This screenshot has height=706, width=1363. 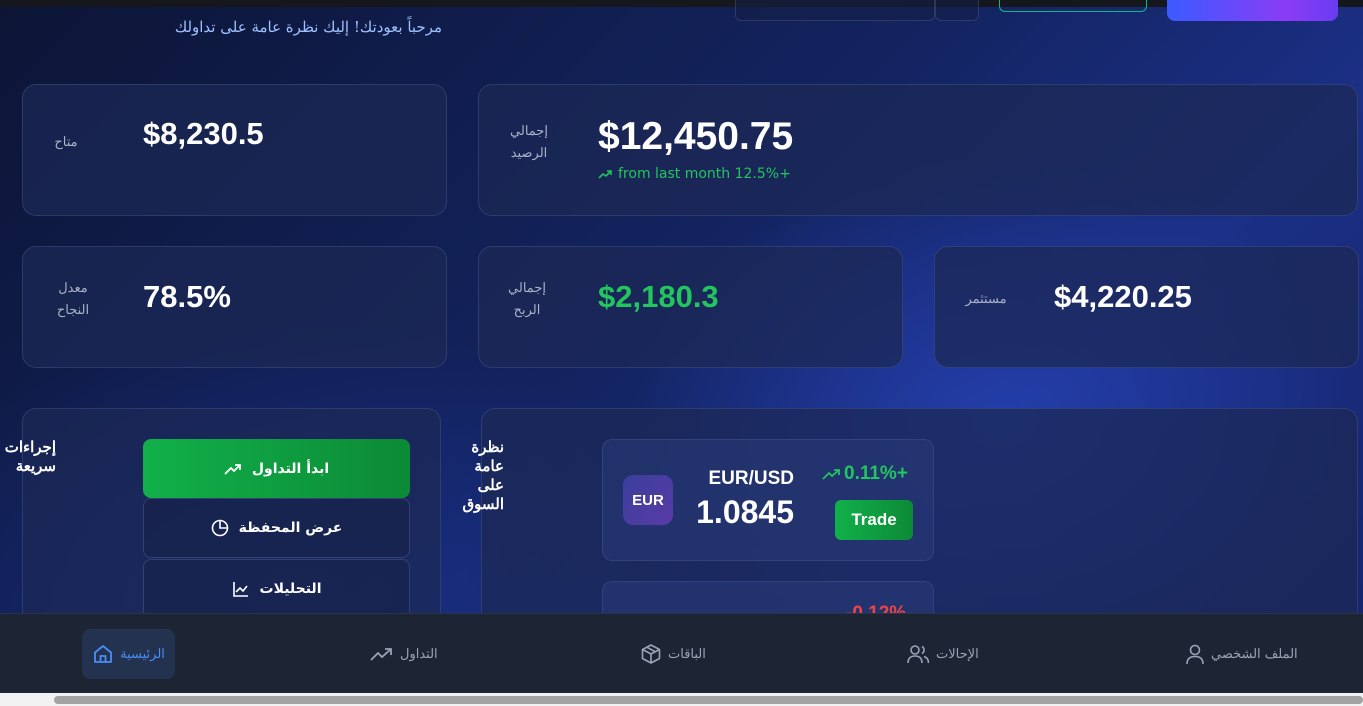 What do you see at coordinates (103, 654) in the screenshot?
I see `home-icon` at bounding box center [103, 654].